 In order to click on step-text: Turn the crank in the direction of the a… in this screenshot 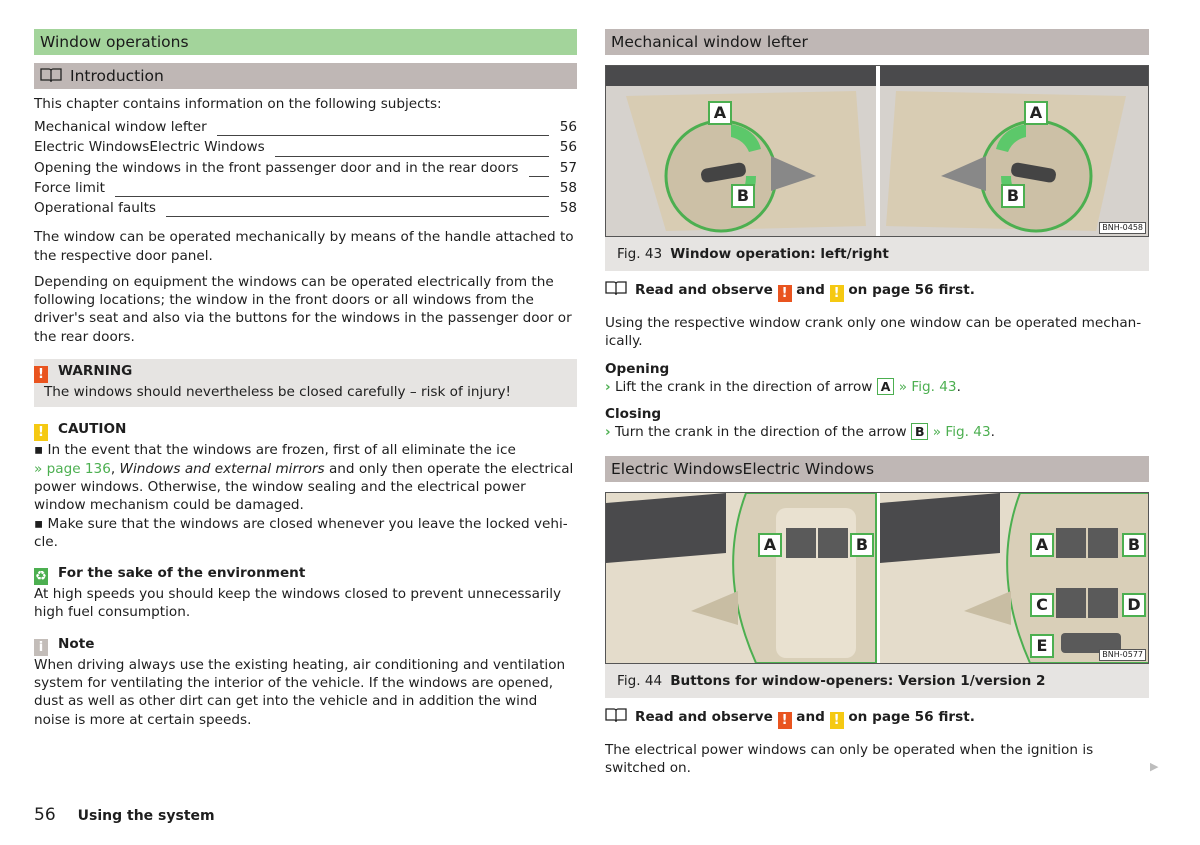, I will do `click(760, 432)`.